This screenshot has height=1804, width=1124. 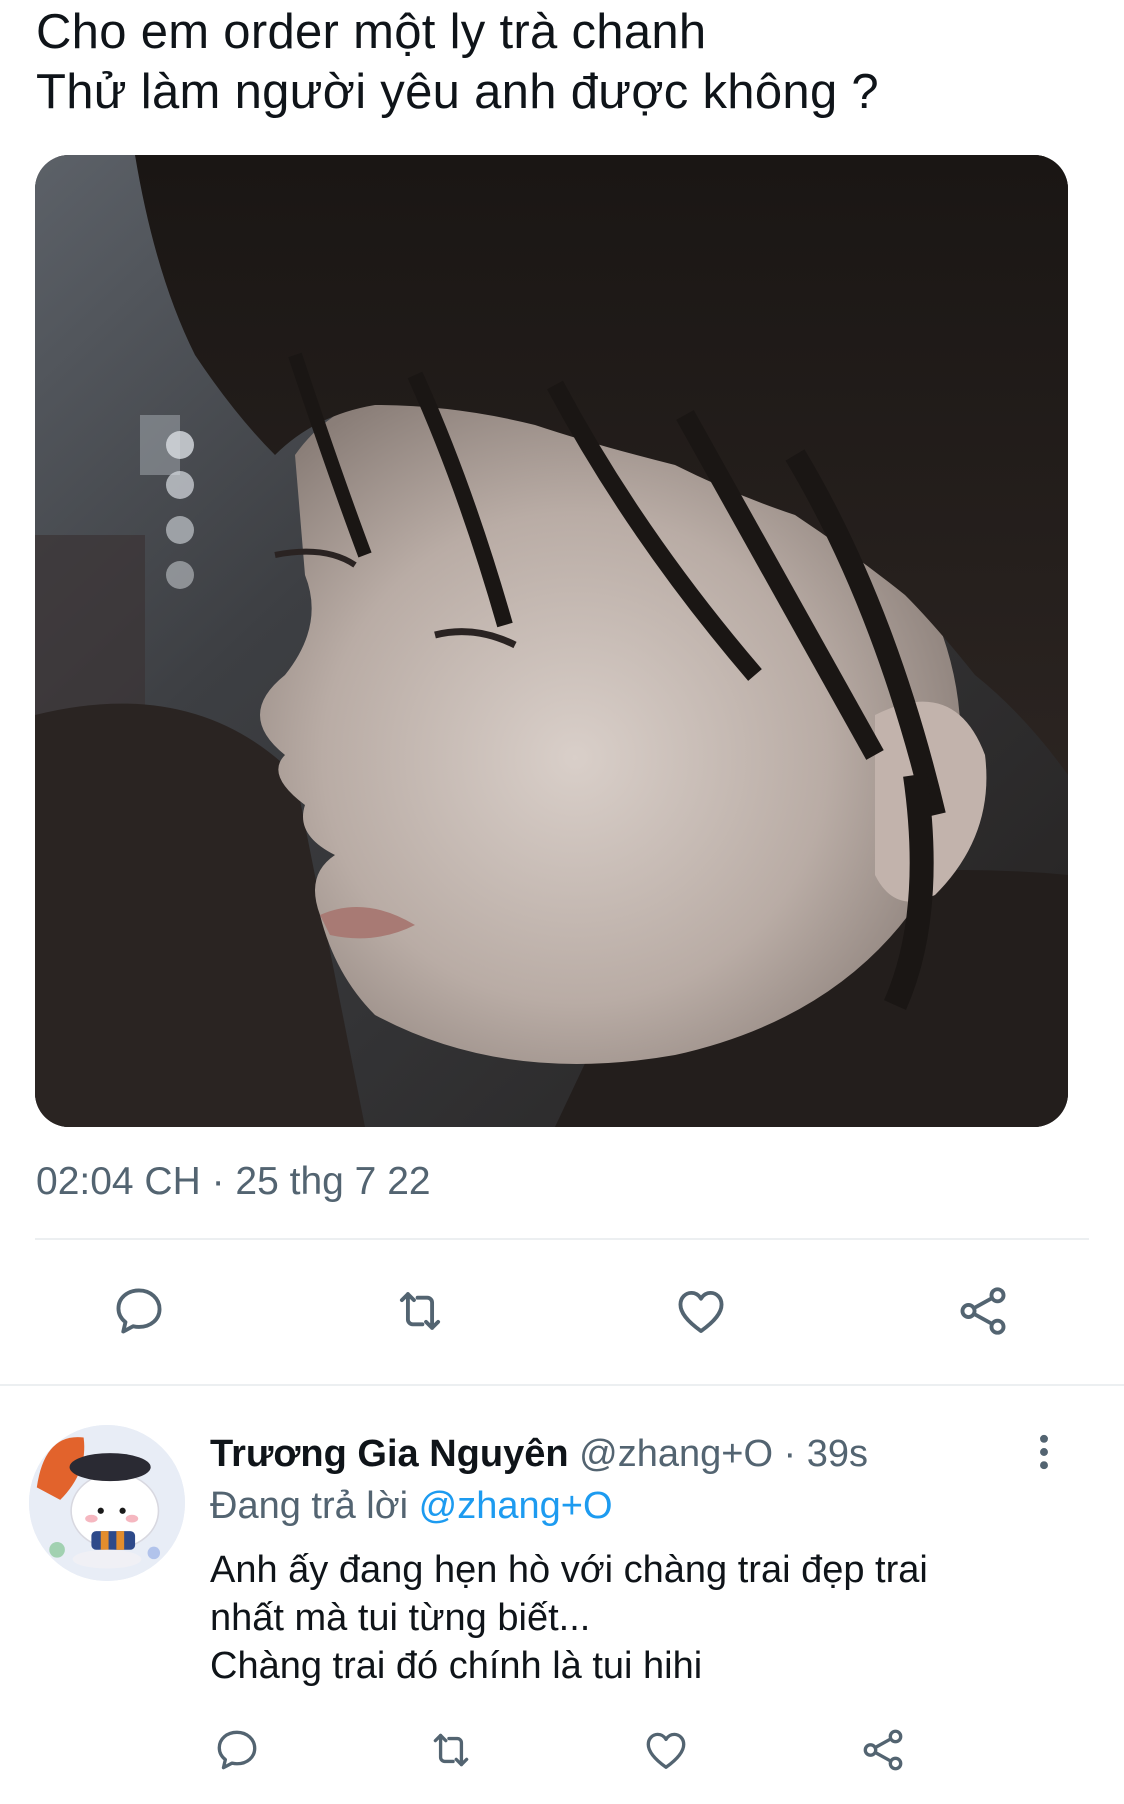 I want to click on reply-header: Trương Gia Nguyên @zhang+O · 39s, so click(x=539, y=1454).